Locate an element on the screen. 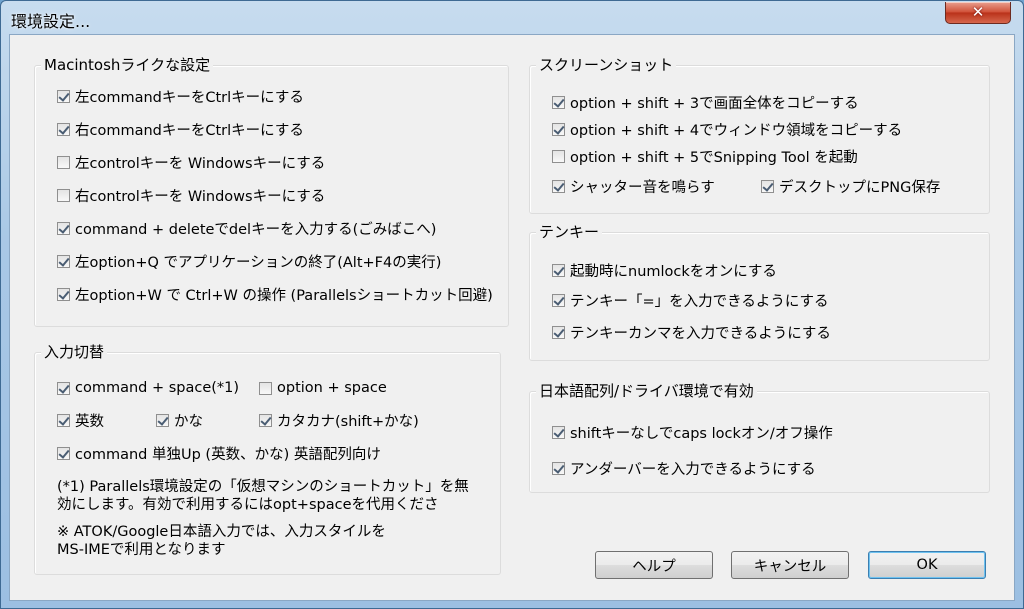  kana-checkbox: かな is located at coordinates (179, 420).